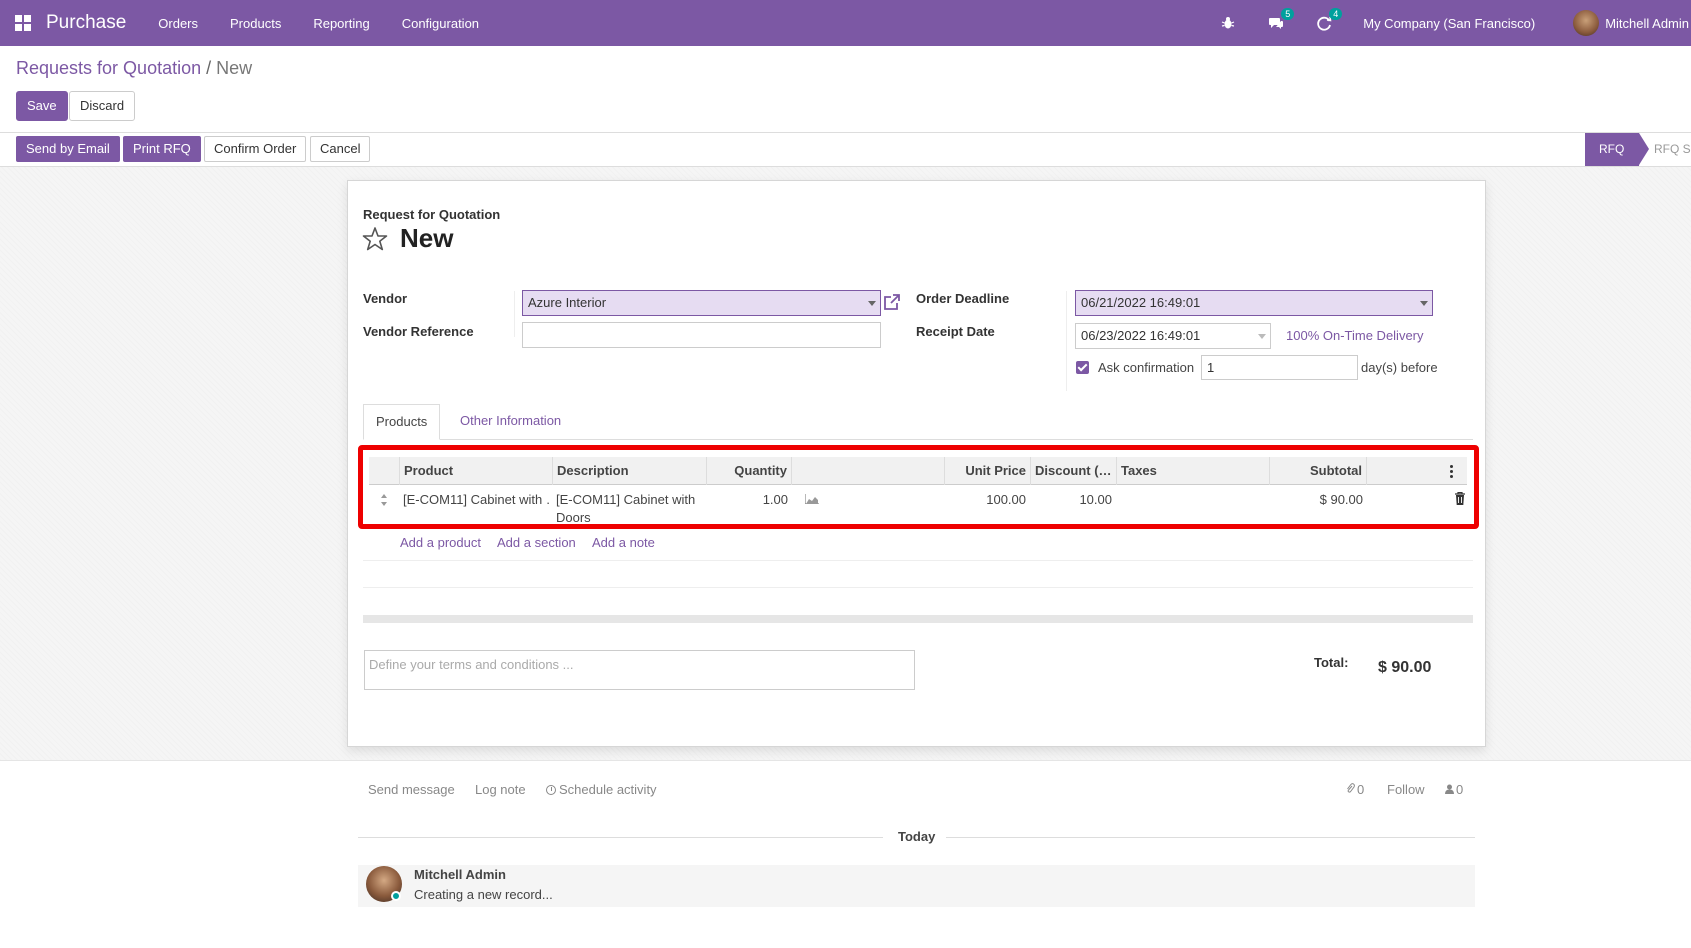 The image size is (1691, 948). I want to click on debug-button, so click(1228, 23).